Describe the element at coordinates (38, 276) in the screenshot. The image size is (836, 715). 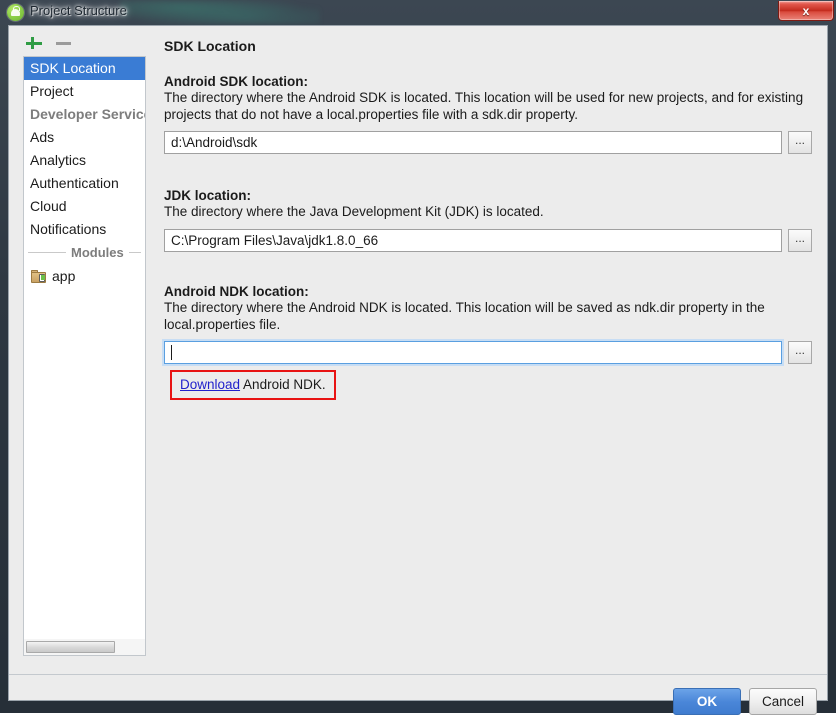
I see `android-module-folder-icon` at that location.